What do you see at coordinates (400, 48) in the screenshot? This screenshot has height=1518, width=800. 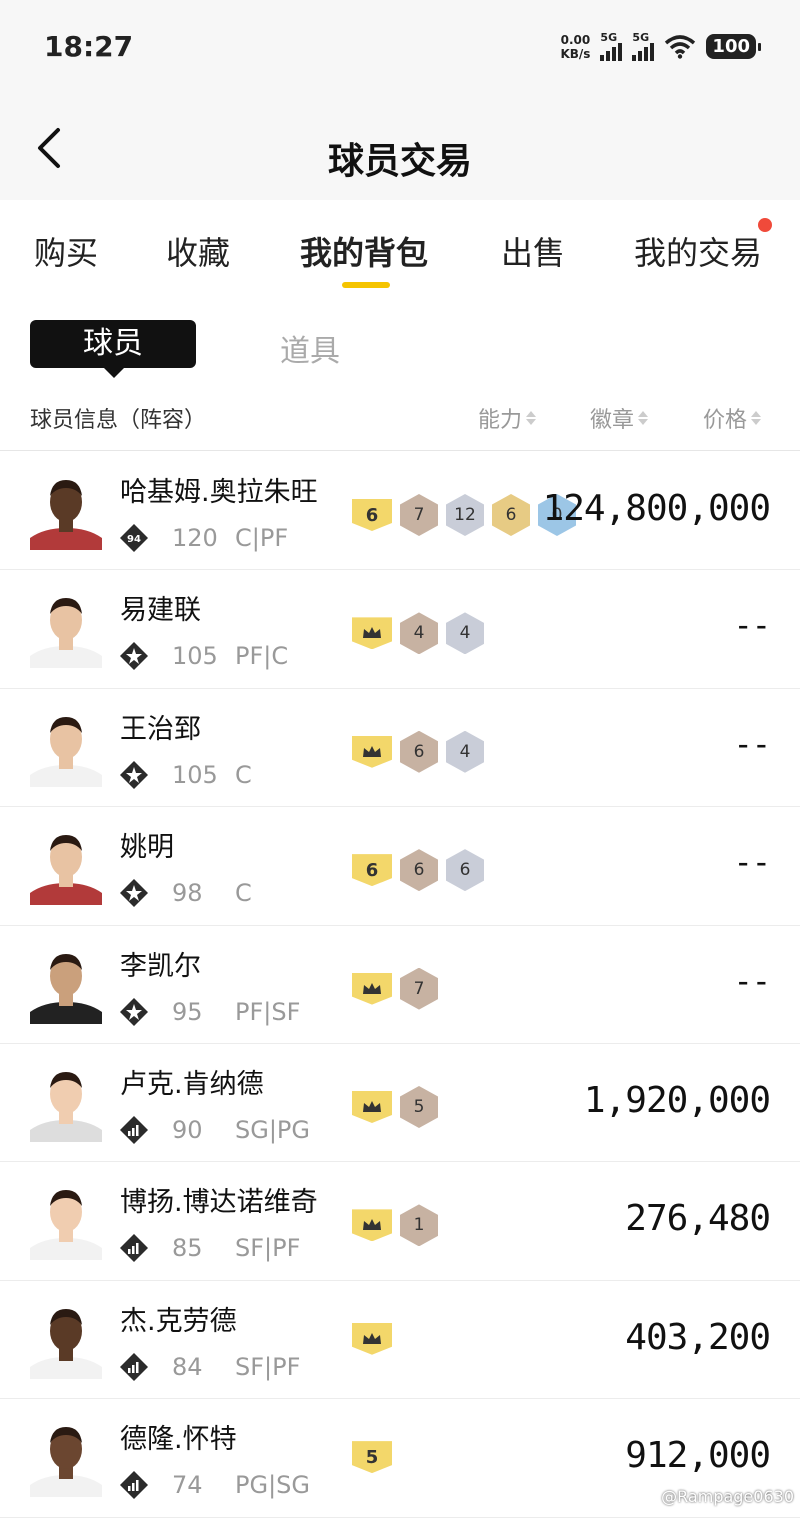 I see `status-bar: 18:27 0.00 KB/s 5G 5G 100` at bounding box center [400, 48].